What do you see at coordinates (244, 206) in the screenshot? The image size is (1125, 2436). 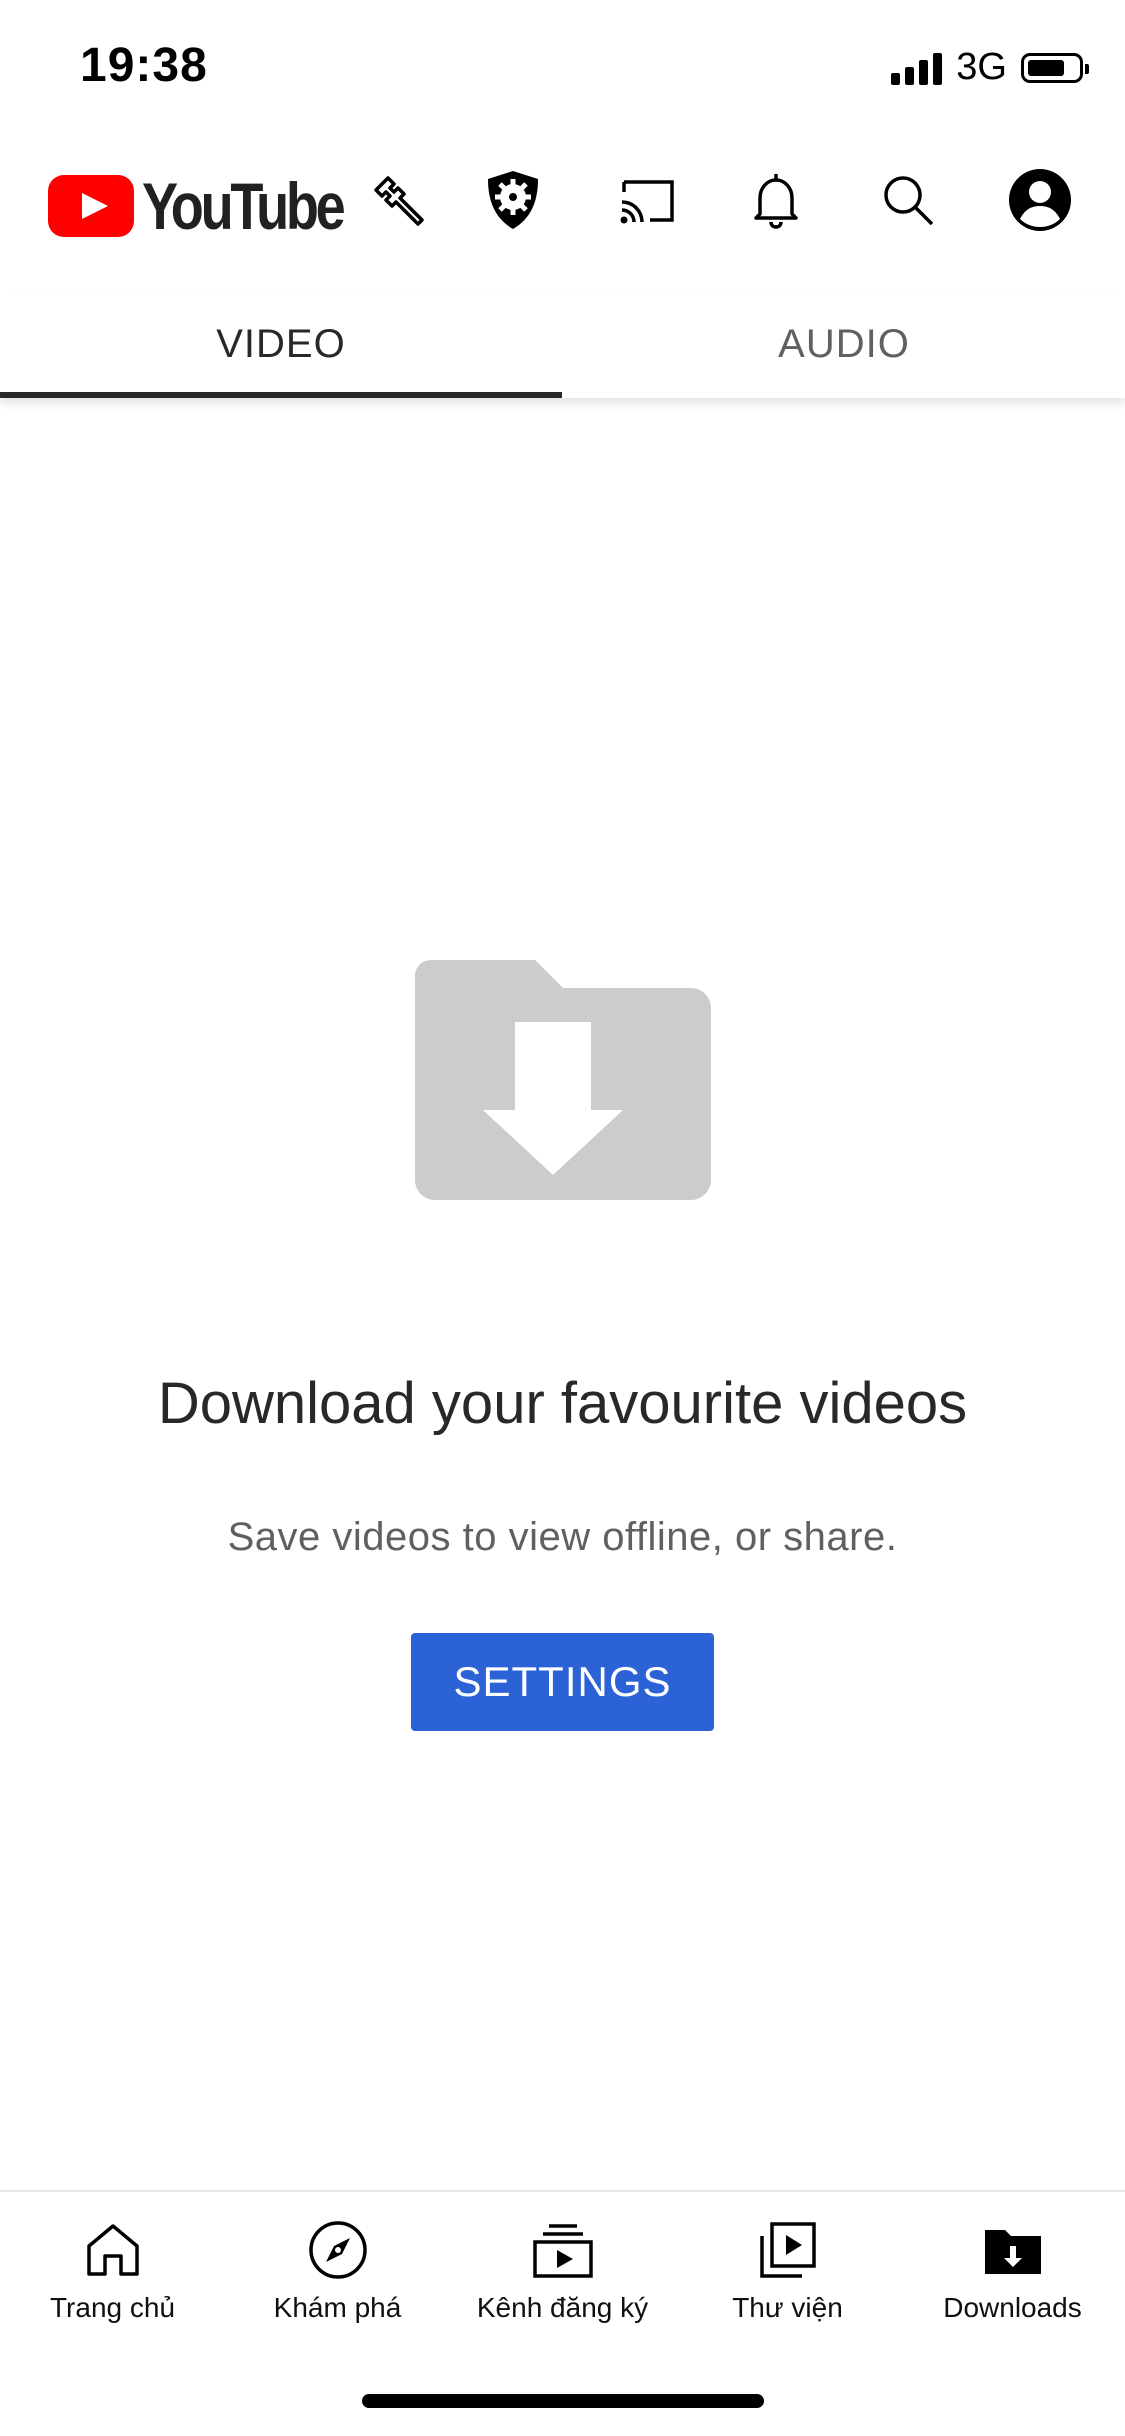 I see `logo-text: YouTube` at bounding box center [244, 206].